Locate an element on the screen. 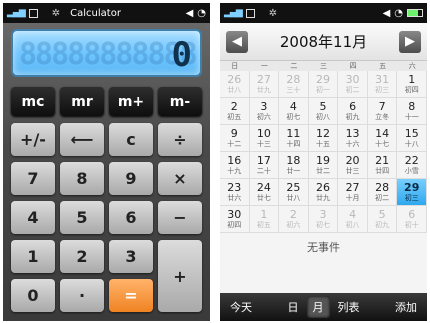  lunar-date: 二十 is located at coordinates (263, 170).